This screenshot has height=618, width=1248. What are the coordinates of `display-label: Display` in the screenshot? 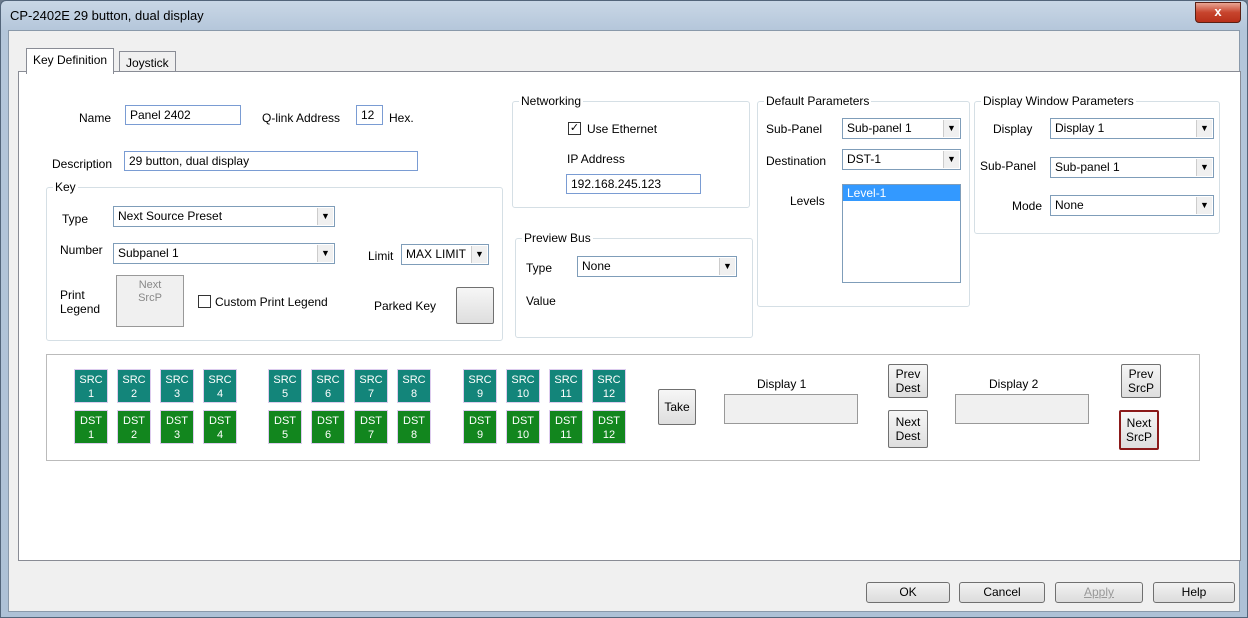 It's located at (1013, 129).